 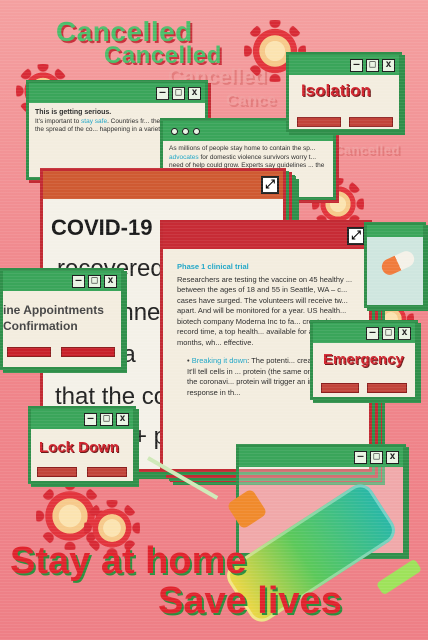 I want to click on lockdown-label: Lock Down, so click(x=79, y=447).